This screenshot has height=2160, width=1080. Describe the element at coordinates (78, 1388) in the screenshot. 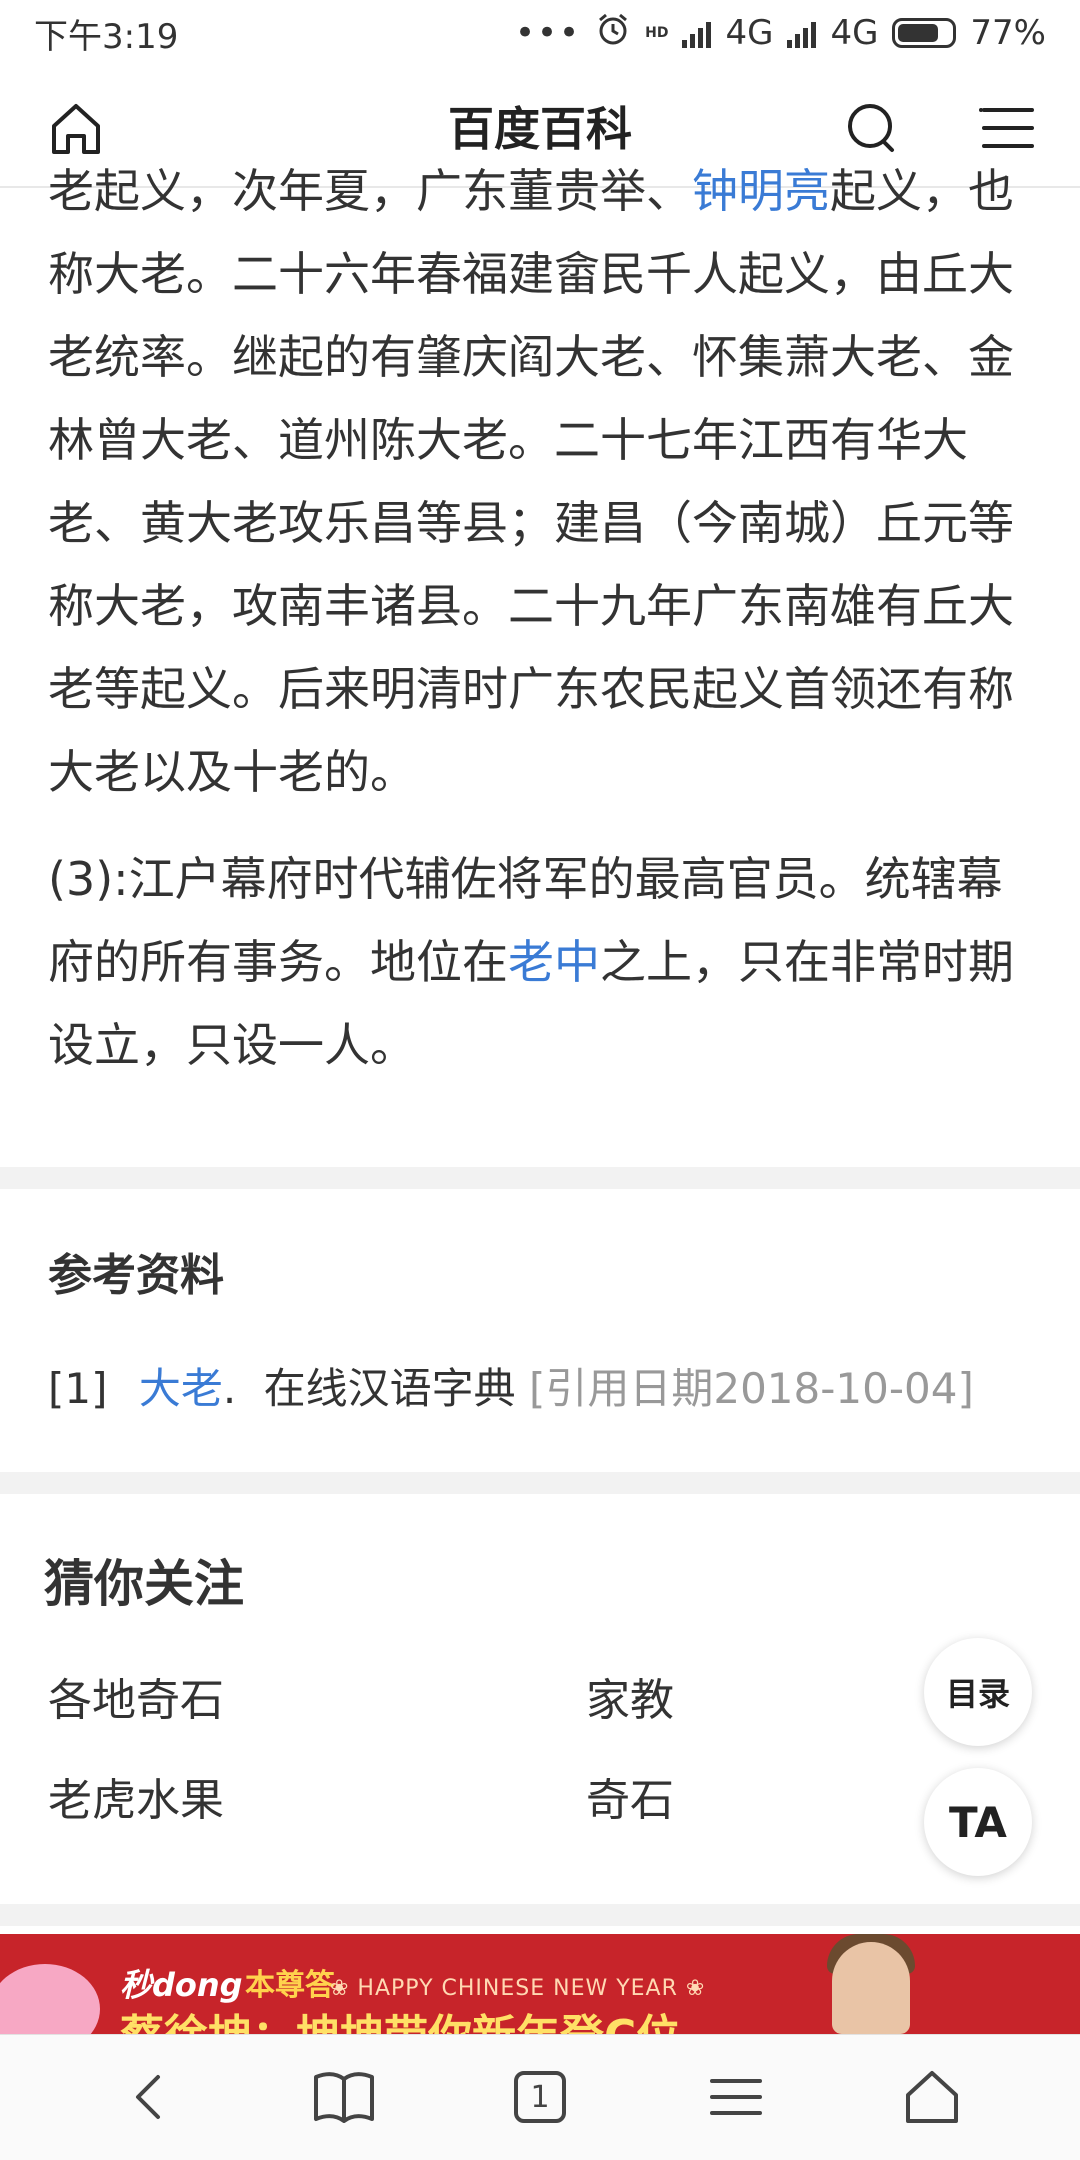

I see `reference-index: [1]` at that location.